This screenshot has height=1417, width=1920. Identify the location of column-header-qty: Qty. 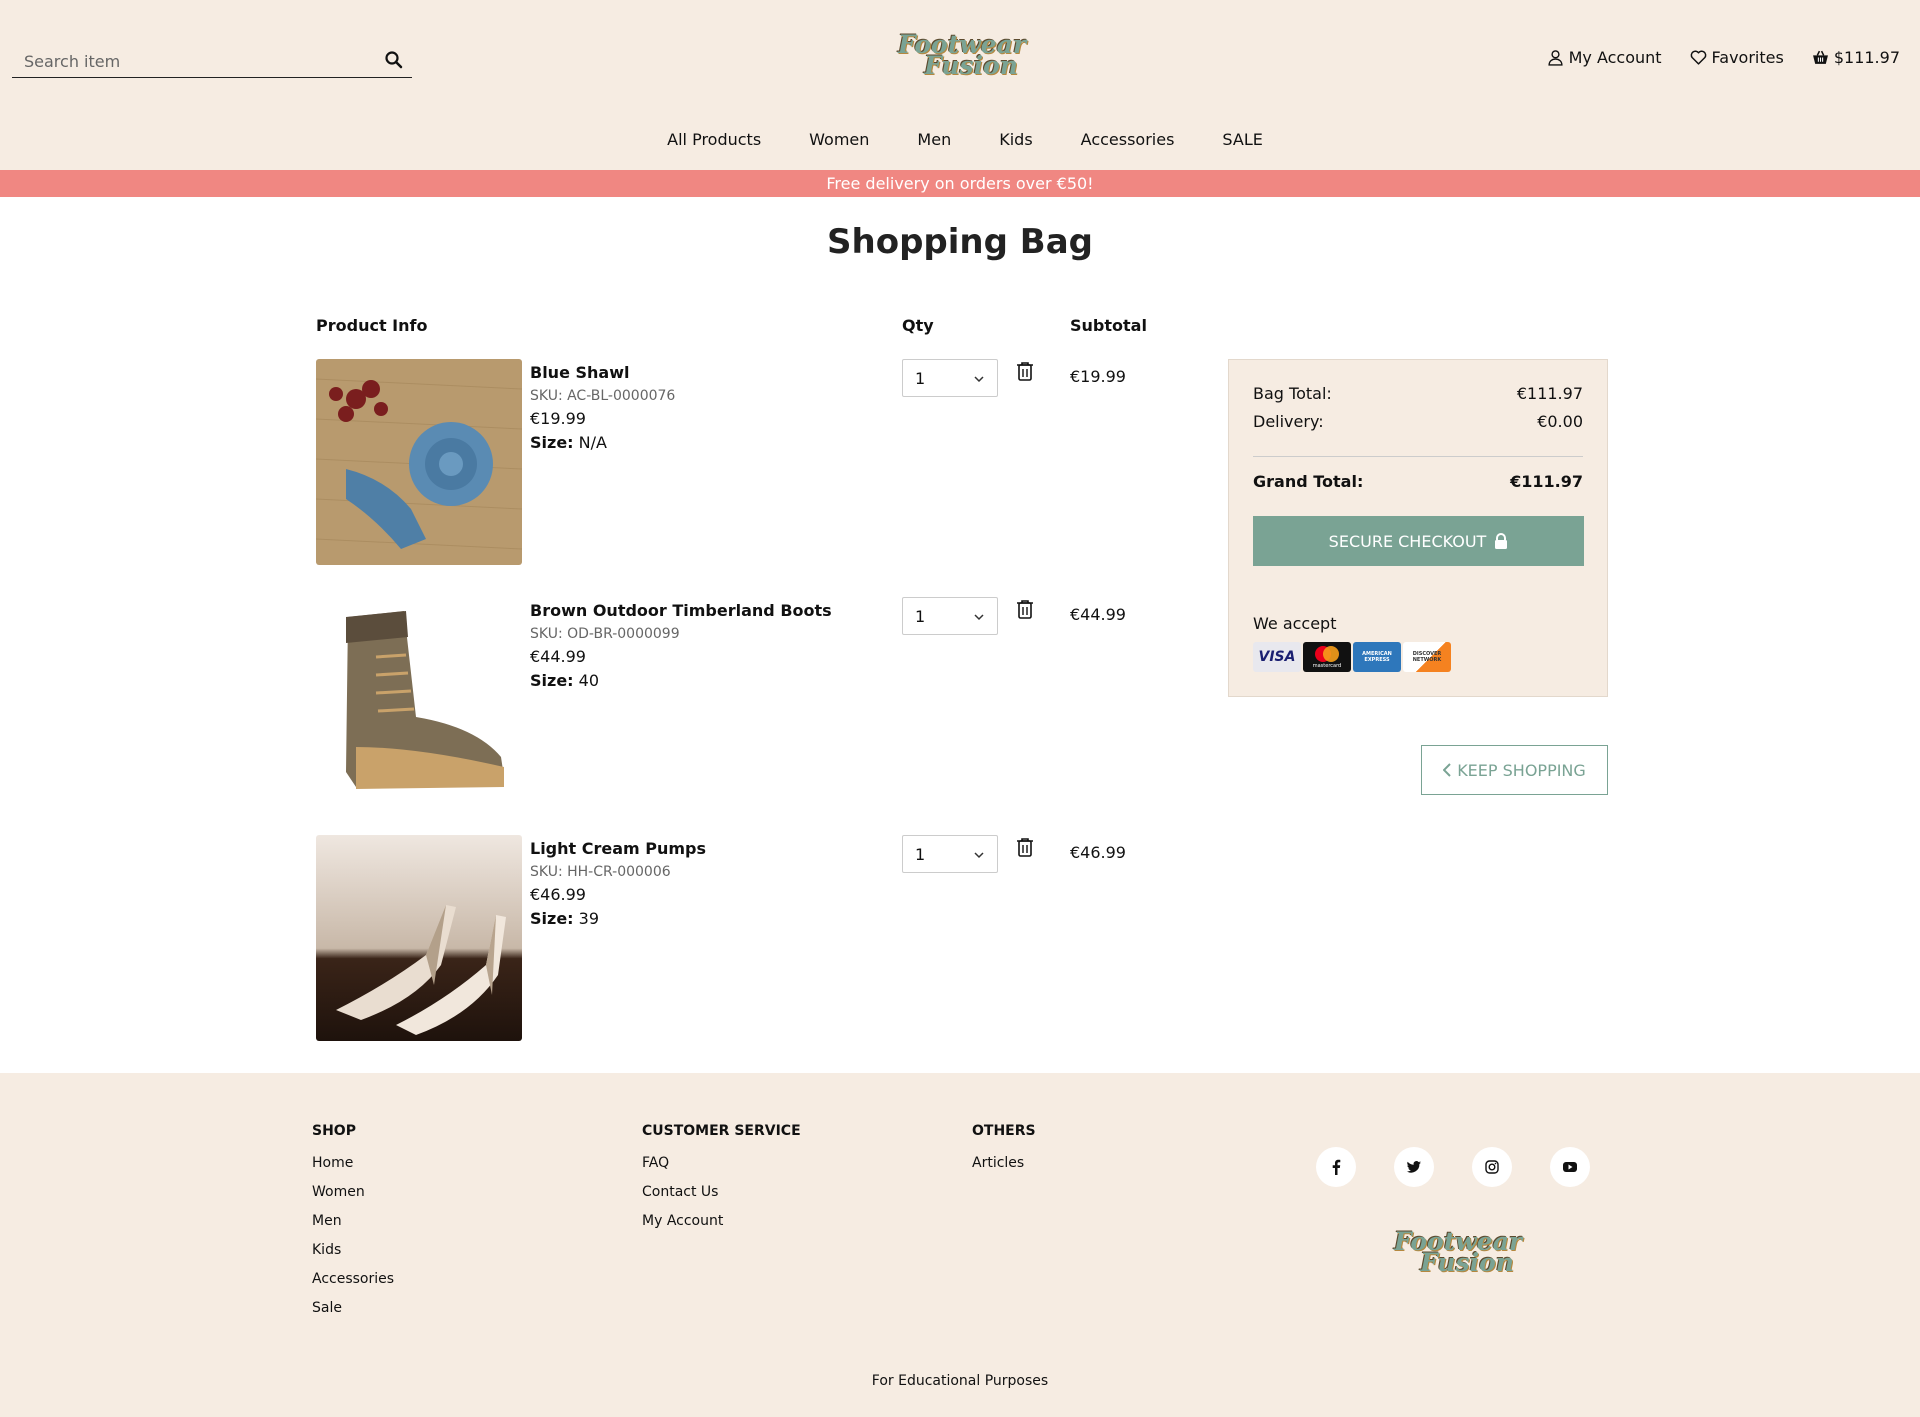
(918, 325).